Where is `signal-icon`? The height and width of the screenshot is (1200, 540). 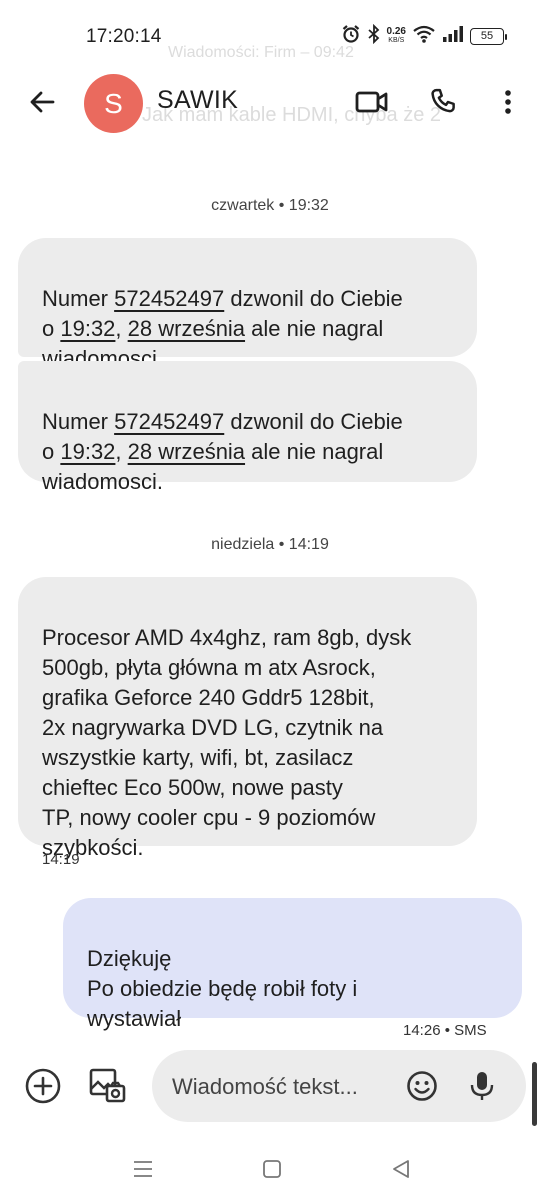
signal-icon is located at coordinates (453, 36).